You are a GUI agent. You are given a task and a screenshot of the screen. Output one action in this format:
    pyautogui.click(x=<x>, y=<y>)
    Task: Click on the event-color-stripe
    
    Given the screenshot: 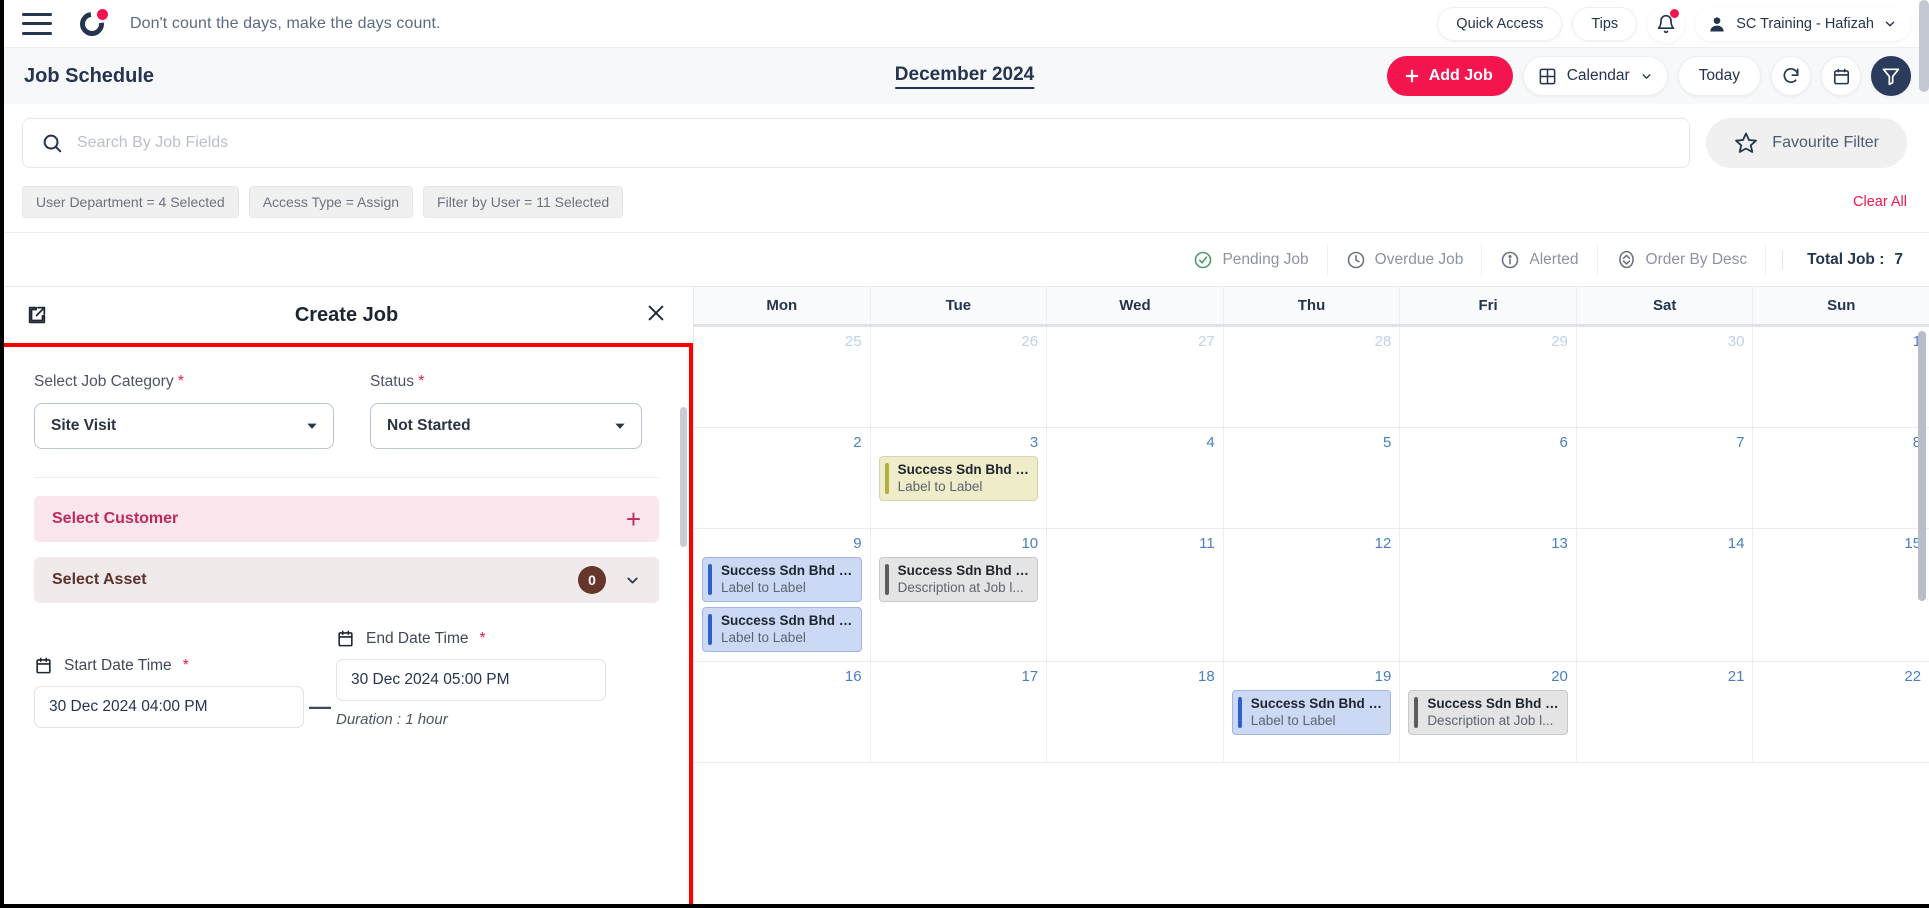 What is the action you would take?
    pyautogui.click(x=886, y=579)
    